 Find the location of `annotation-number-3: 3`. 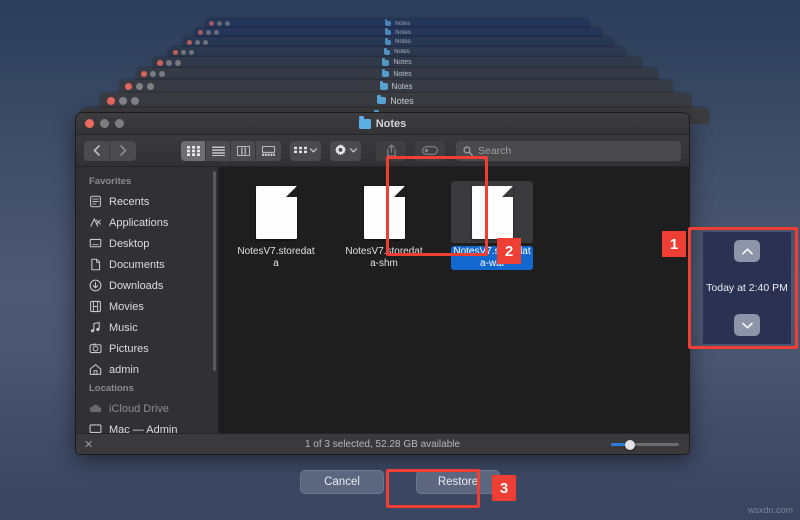

annotation-number-3: 3 is located at coordinates (504, 488).